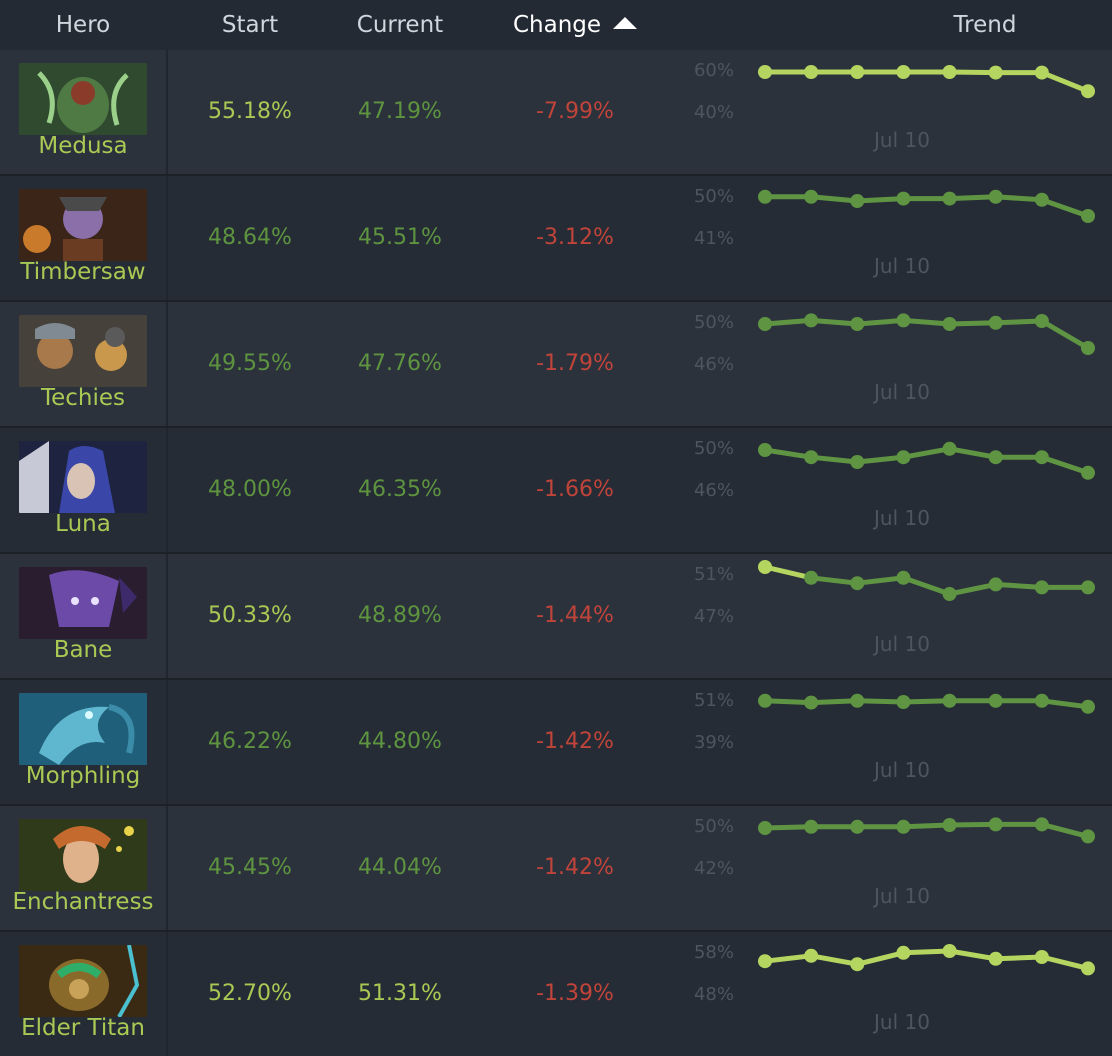  What do you see at coordinates (400, 111) in the screenshot?
I see `current-winrate: 47.19%` at bounding box center [400, 111].